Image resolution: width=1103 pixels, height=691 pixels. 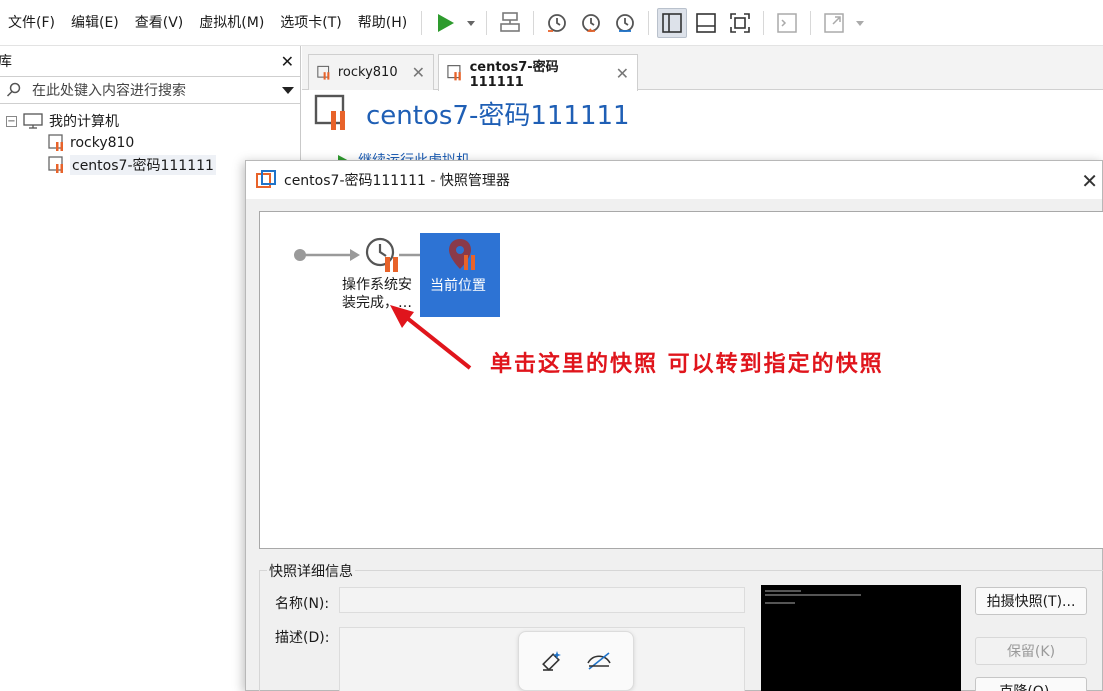 I want to click on tree-label: rocky810, so click(x=102, y=143).